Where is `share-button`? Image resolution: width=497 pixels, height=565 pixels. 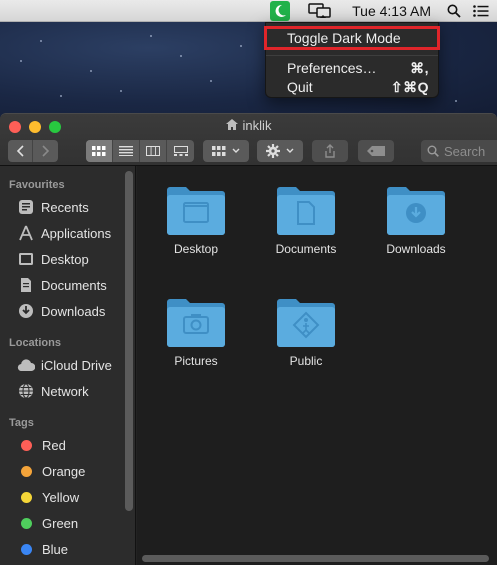
share-button is located at coordinates (330, 151).